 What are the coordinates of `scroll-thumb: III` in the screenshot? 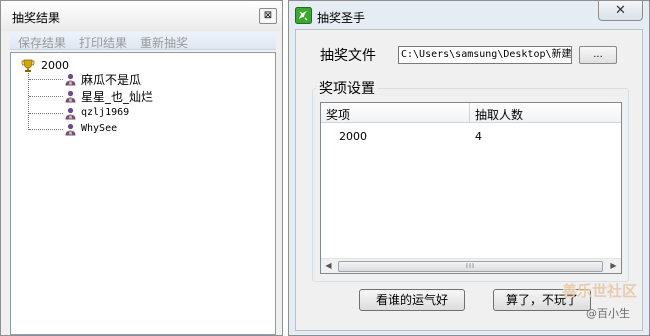 It's located at (470, 266).